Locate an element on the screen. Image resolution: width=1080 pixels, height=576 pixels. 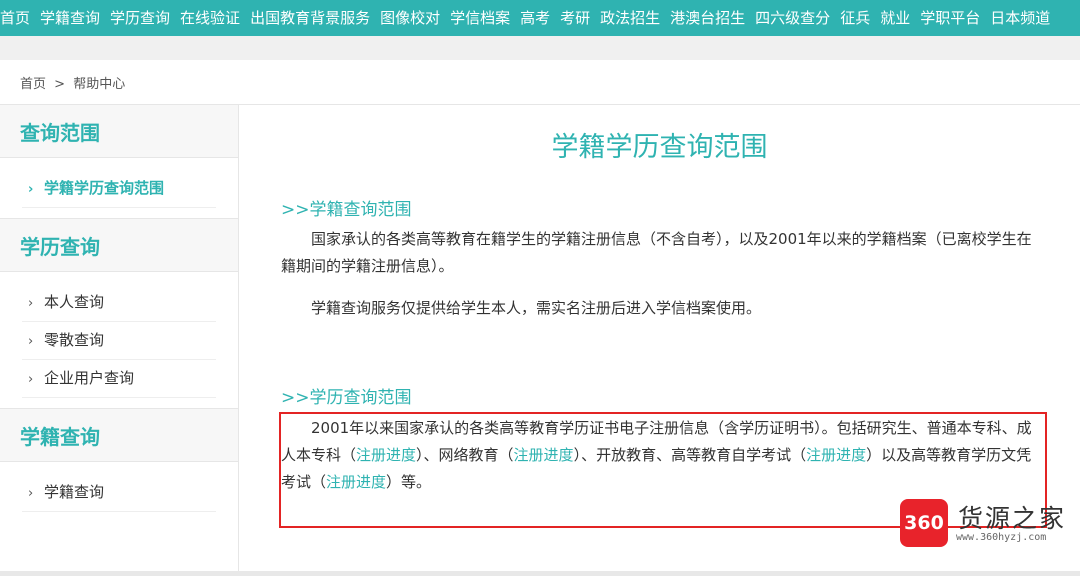
sidebar-list-scope: › 学籍学历查询范围 is located at coordinates (119, 188).